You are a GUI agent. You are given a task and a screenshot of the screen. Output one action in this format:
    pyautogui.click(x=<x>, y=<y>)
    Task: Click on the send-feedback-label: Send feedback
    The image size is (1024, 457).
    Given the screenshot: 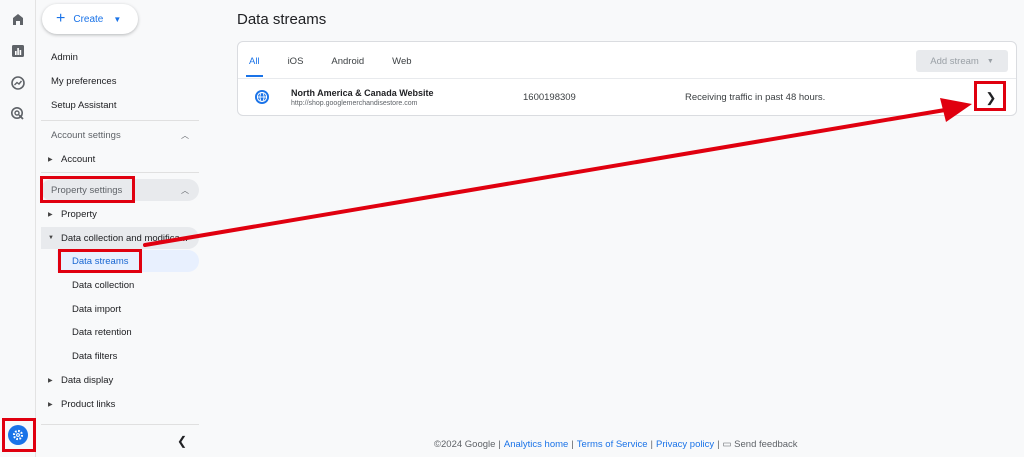 What is the action you would take?
    pyautogui.click(x=766, y=444)
    